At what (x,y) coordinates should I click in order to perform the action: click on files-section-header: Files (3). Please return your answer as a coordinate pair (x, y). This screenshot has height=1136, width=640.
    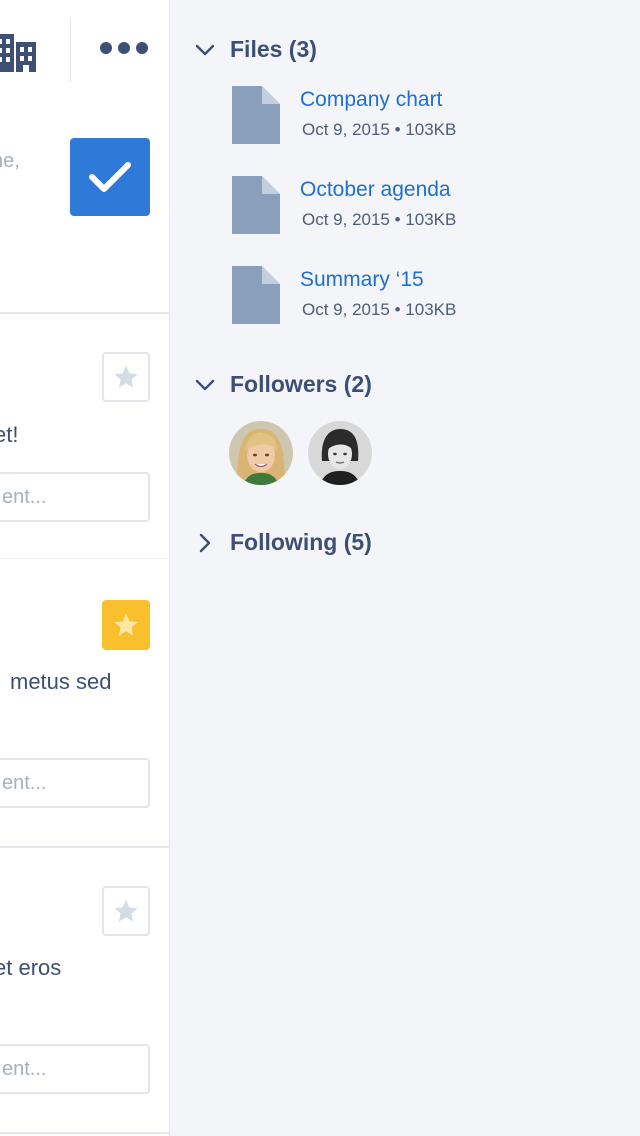
    Looking at the image, I should click on (255, 49).